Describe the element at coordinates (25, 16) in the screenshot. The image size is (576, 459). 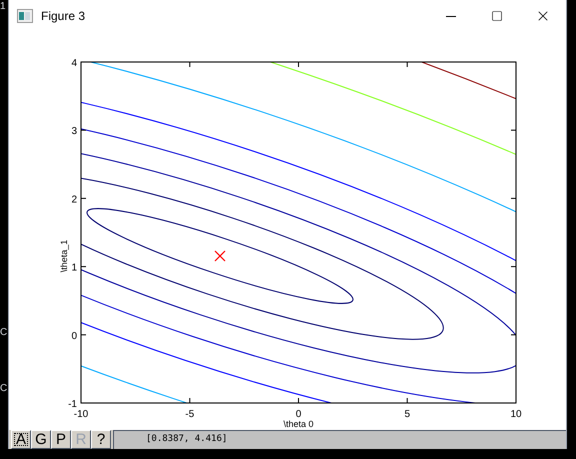
I see `window-app-icon` at that location.